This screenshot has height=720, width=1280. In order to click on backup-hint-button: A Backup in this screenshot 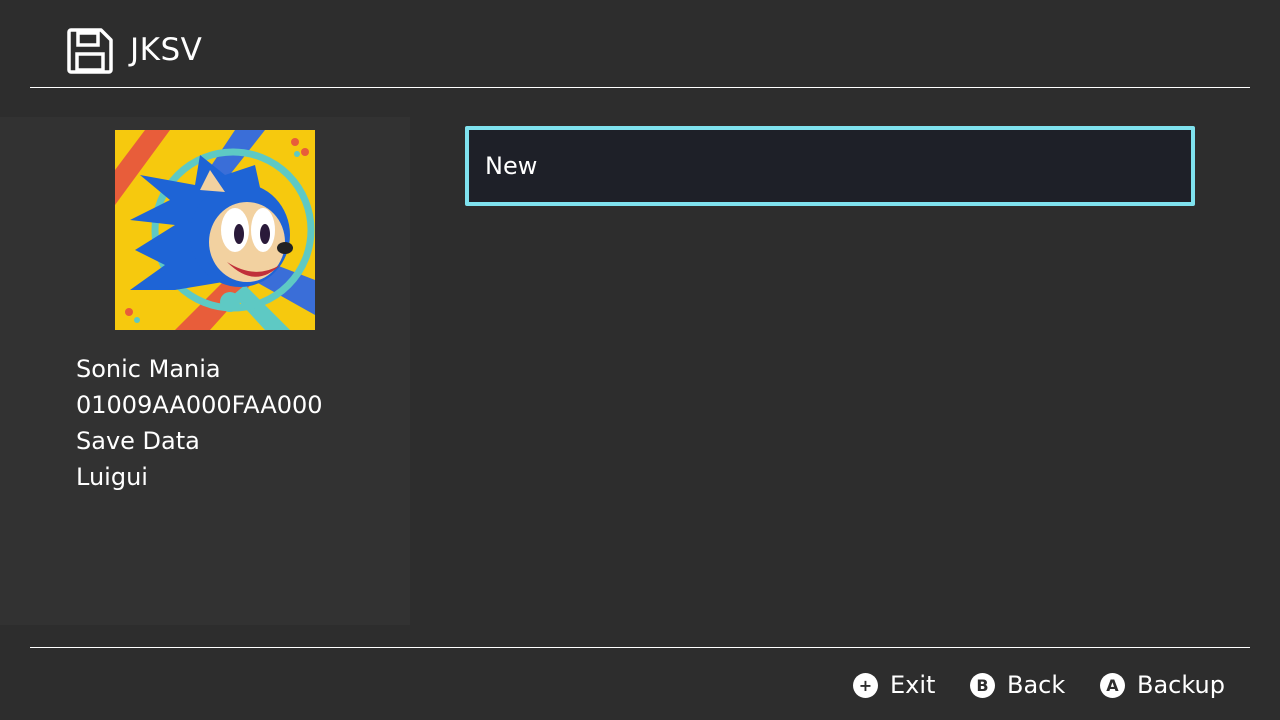, I will do `click(1162, 685)`.